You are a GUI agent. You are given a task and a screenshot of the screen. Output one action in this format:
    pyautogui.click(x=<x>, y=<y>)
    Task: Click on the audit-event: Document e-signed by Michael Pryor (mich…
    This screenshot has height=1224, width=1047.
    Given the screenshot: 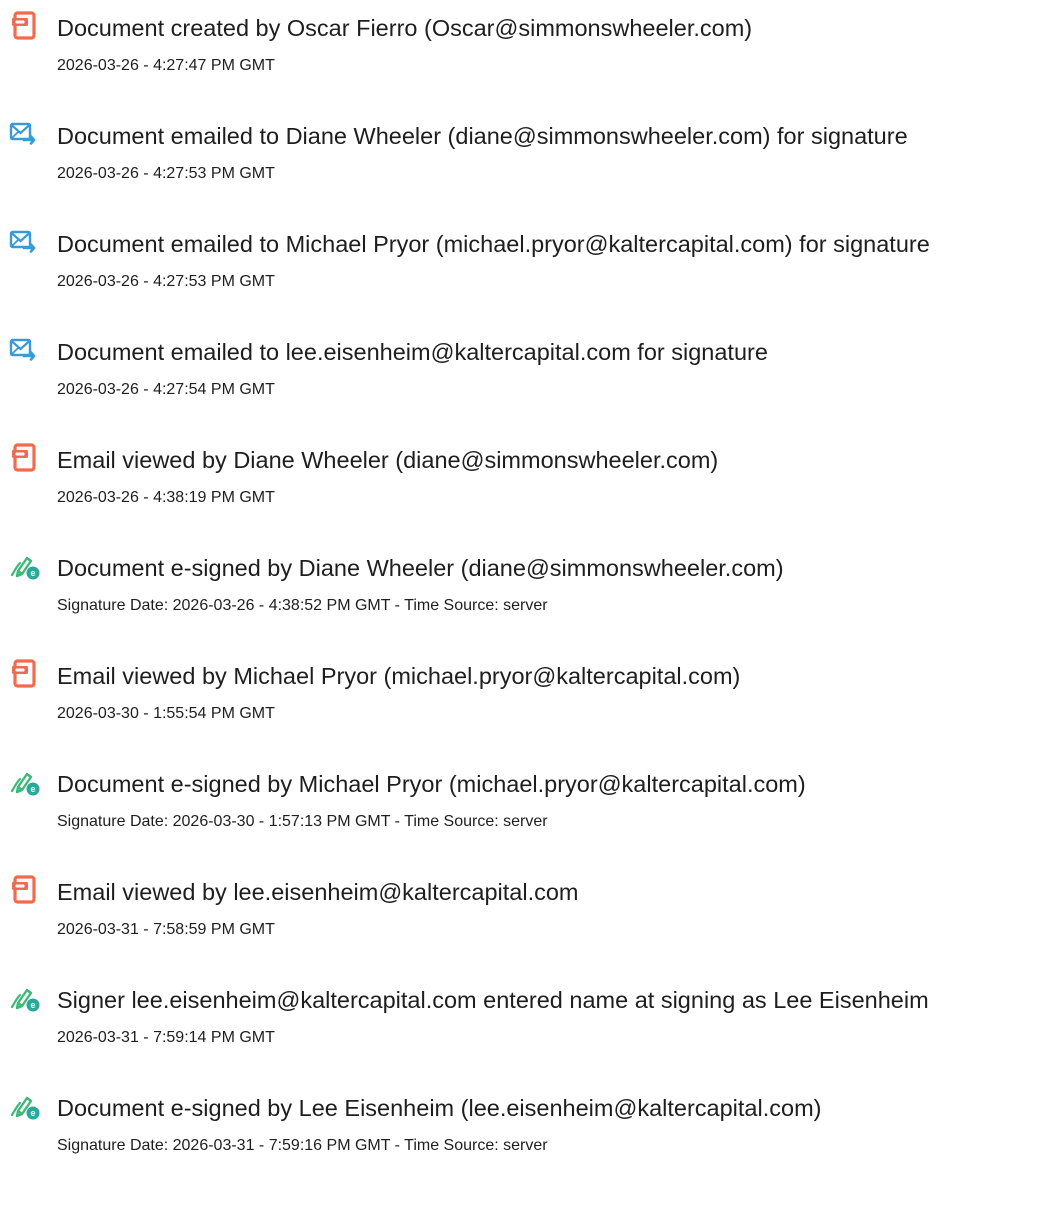 What is the action you would take?
    pyautogui.click(x=523, y=817)
    